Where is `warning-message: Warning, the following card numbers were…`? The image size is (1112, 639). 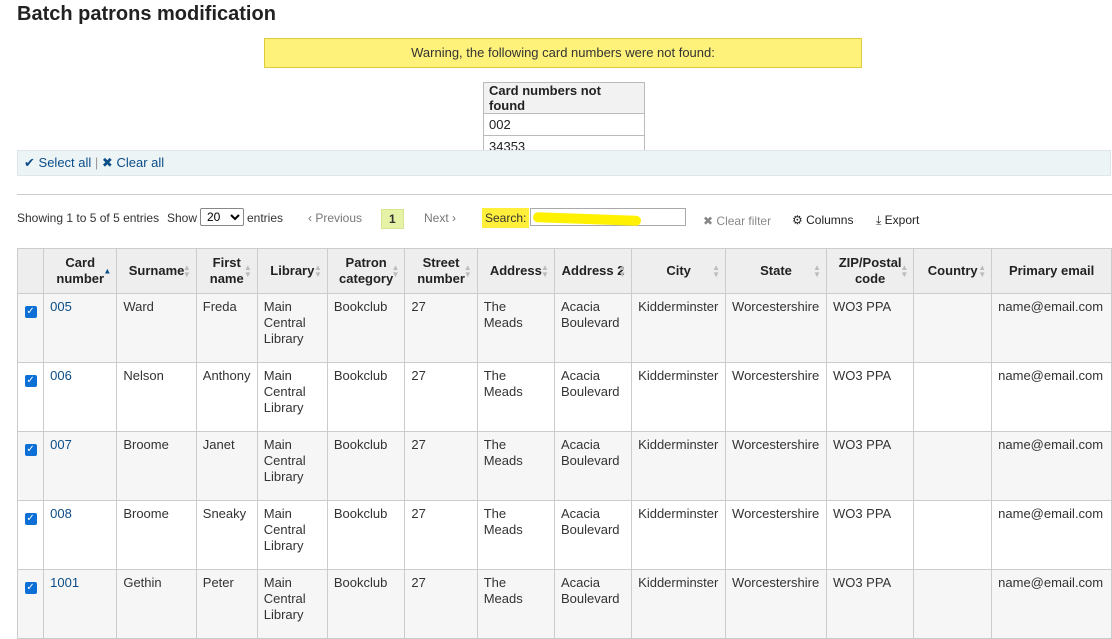
warning-message: Warning, the following card numbers were… is located at coordinates (563, 53).